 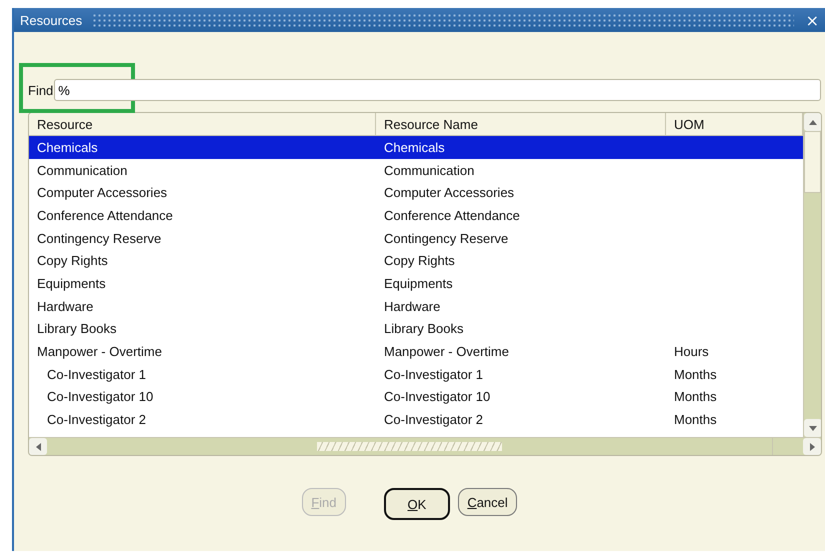 What do you see at coordinates (812, 275) in the screenshot?
I see `vertical-scrollbar` at bounding box center [812, 275].